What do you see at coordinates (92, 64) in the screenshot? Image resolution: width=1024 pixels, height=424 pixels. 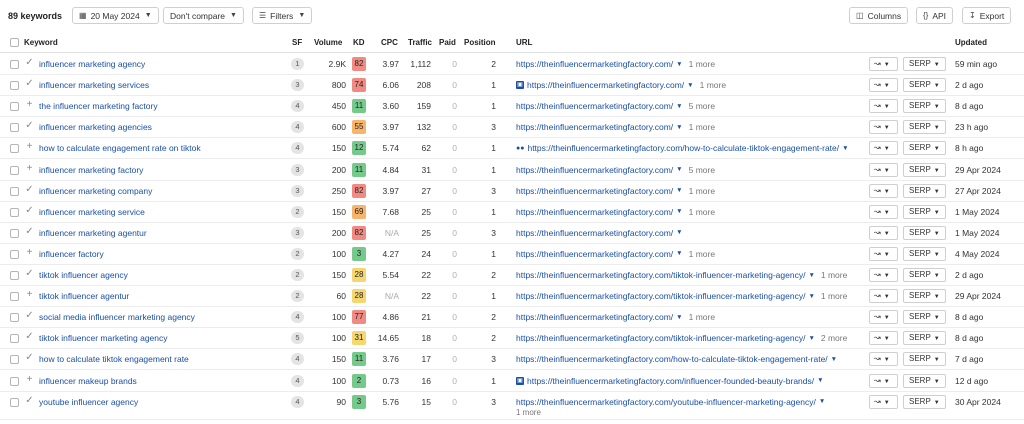 I see `keyword-link: influencer marketing agency` at bounding box center [92, 64].